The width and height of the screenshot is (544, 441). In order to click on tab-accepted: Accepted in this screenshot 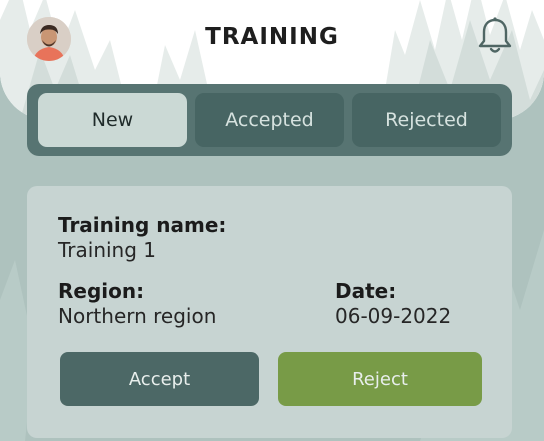, I will do `click(269, 120)`.